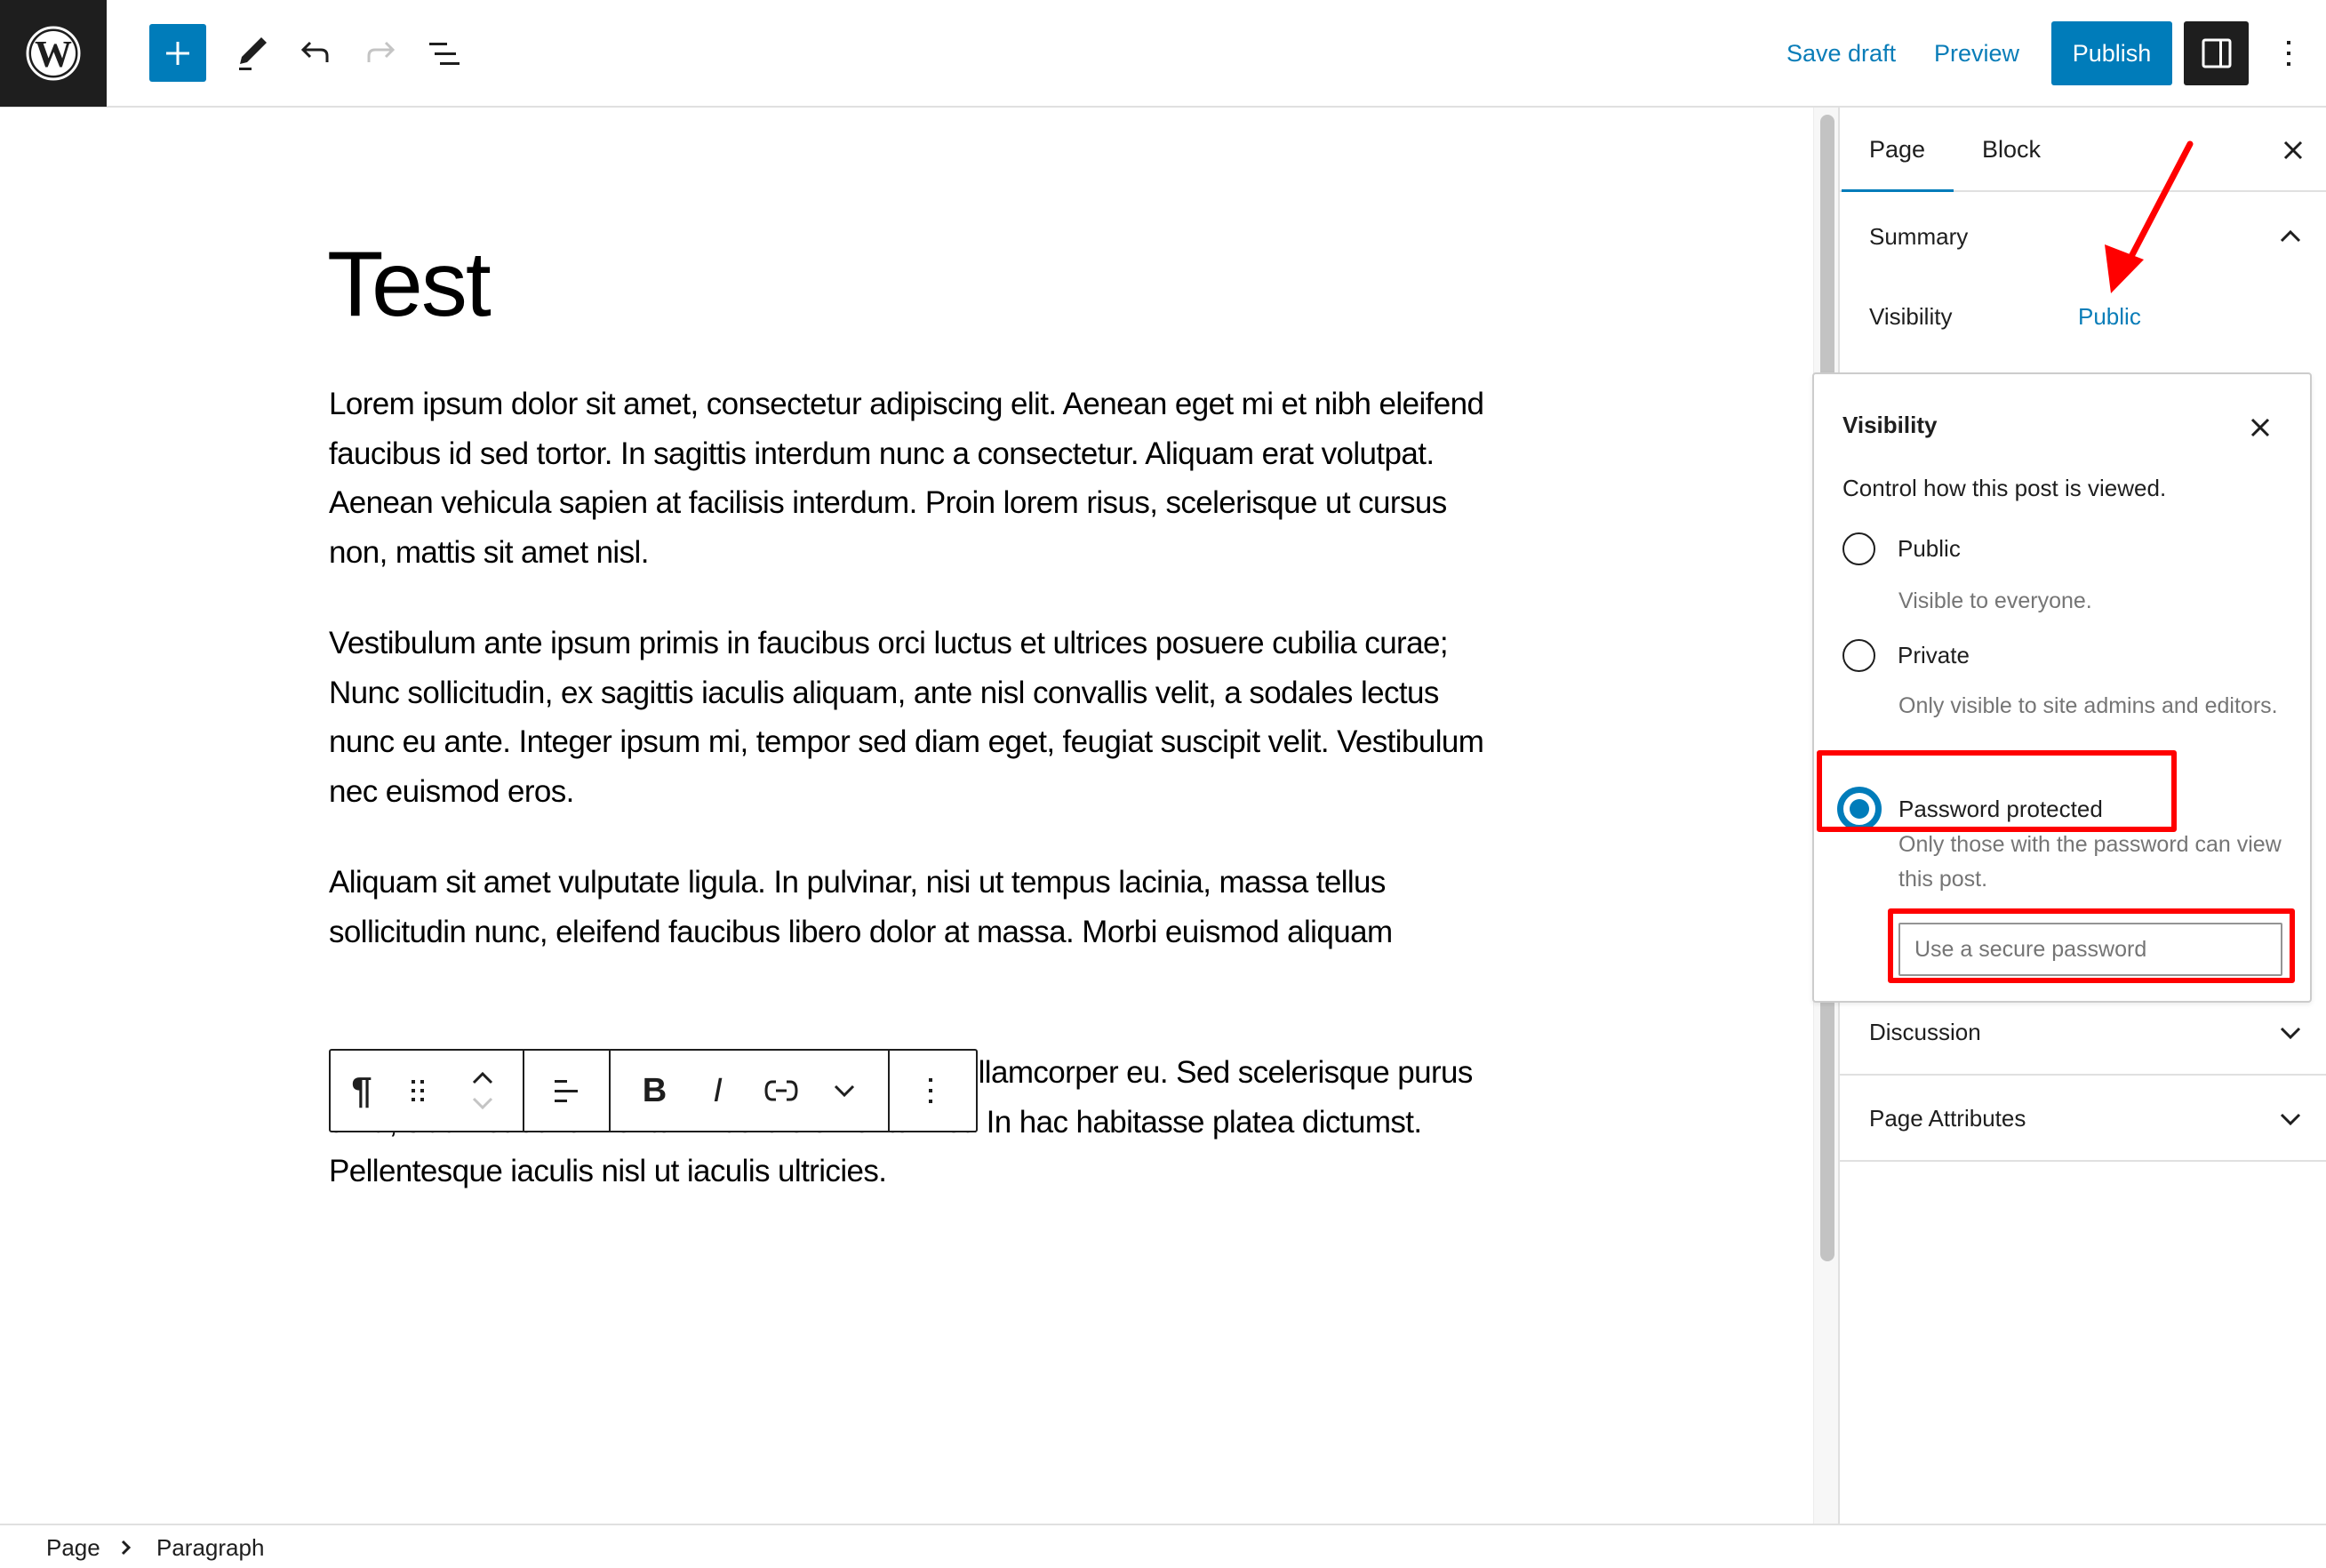 The height and width of the screenshot is (1568, 2326). I want to click on radio-label: Public, so click(1929, 548).